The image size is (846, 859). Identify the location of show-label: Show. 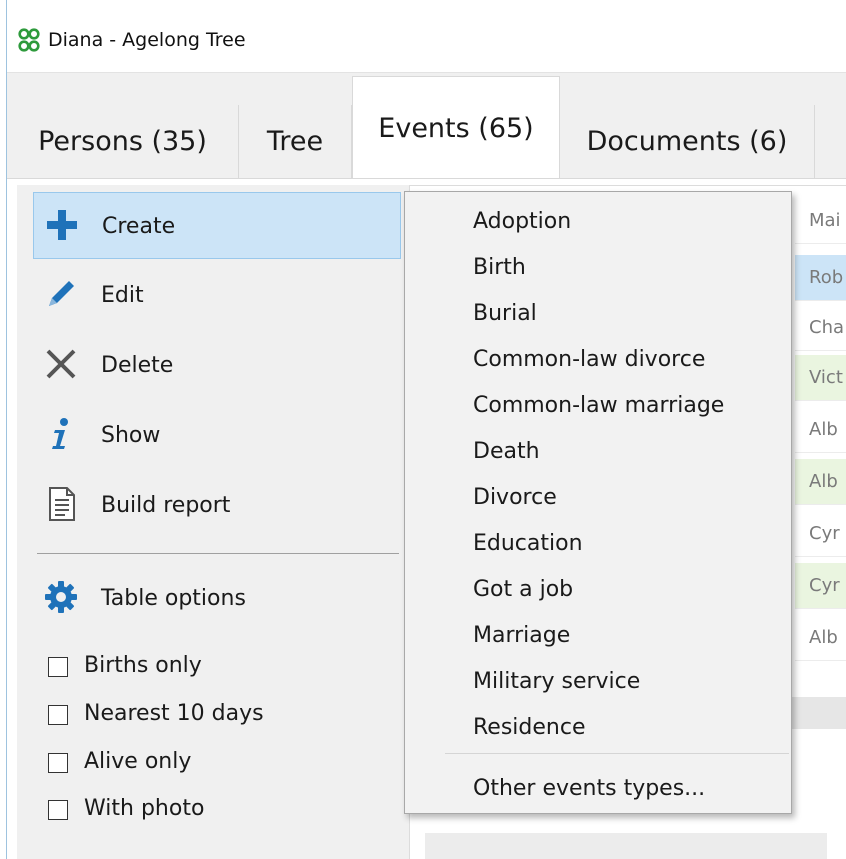
(131, 435).